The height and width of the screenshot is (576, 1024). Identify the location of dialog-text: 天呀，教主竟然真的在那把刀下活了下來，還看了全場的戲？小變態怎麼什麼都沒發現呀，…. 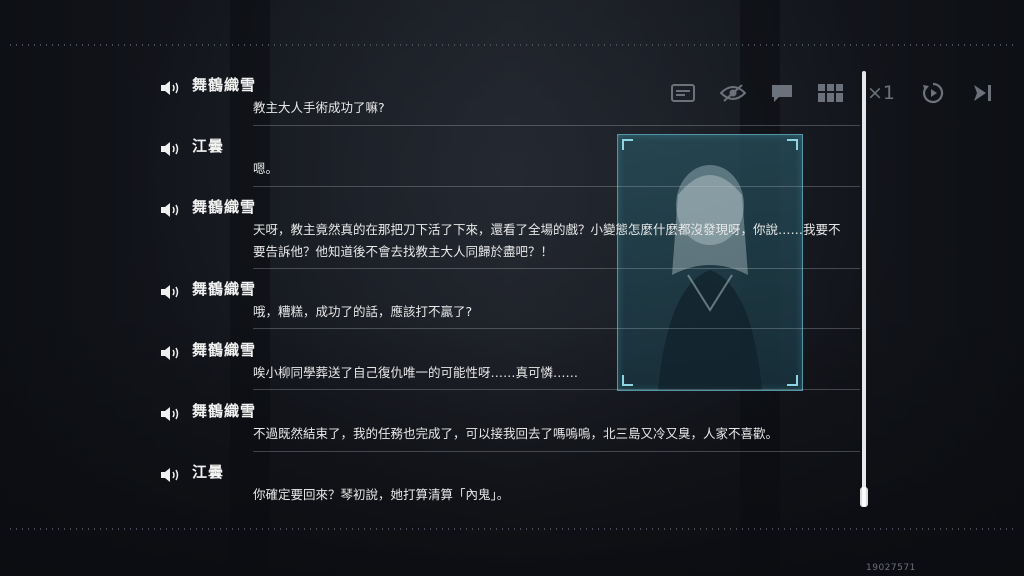
(547, 240).